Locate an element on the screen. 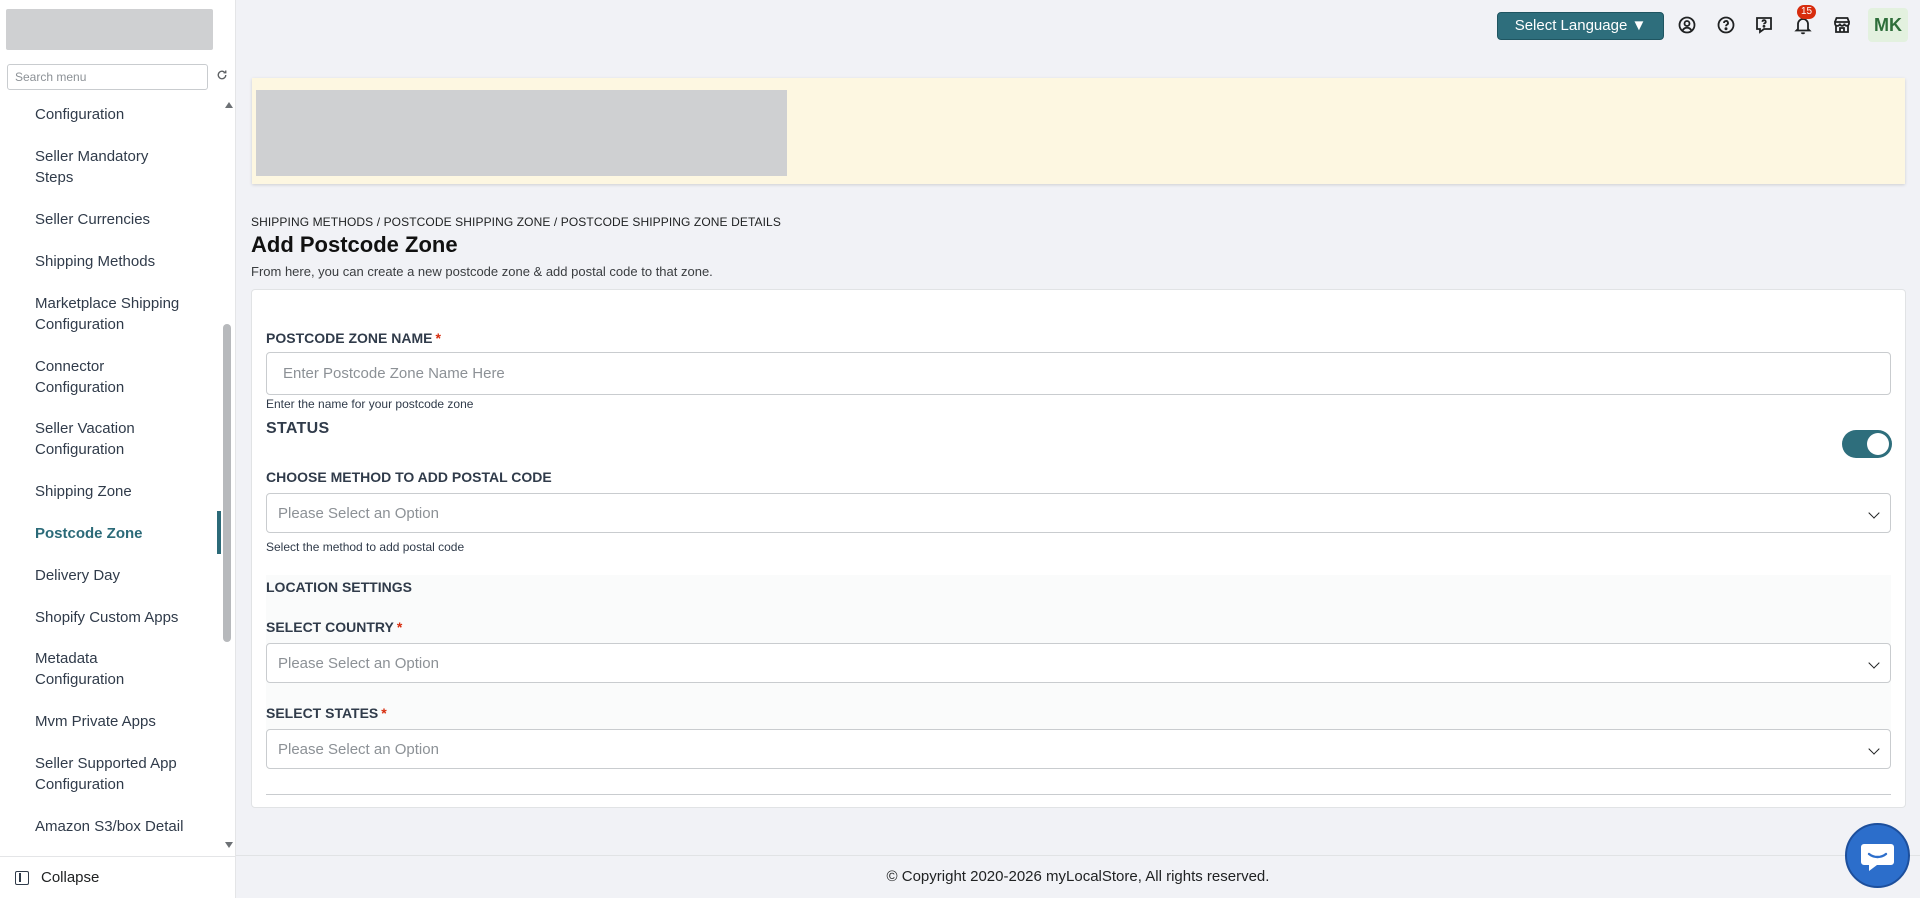 This screenshot has width=1920, height=898. chat-icon is located at coordinates (1877, 857).